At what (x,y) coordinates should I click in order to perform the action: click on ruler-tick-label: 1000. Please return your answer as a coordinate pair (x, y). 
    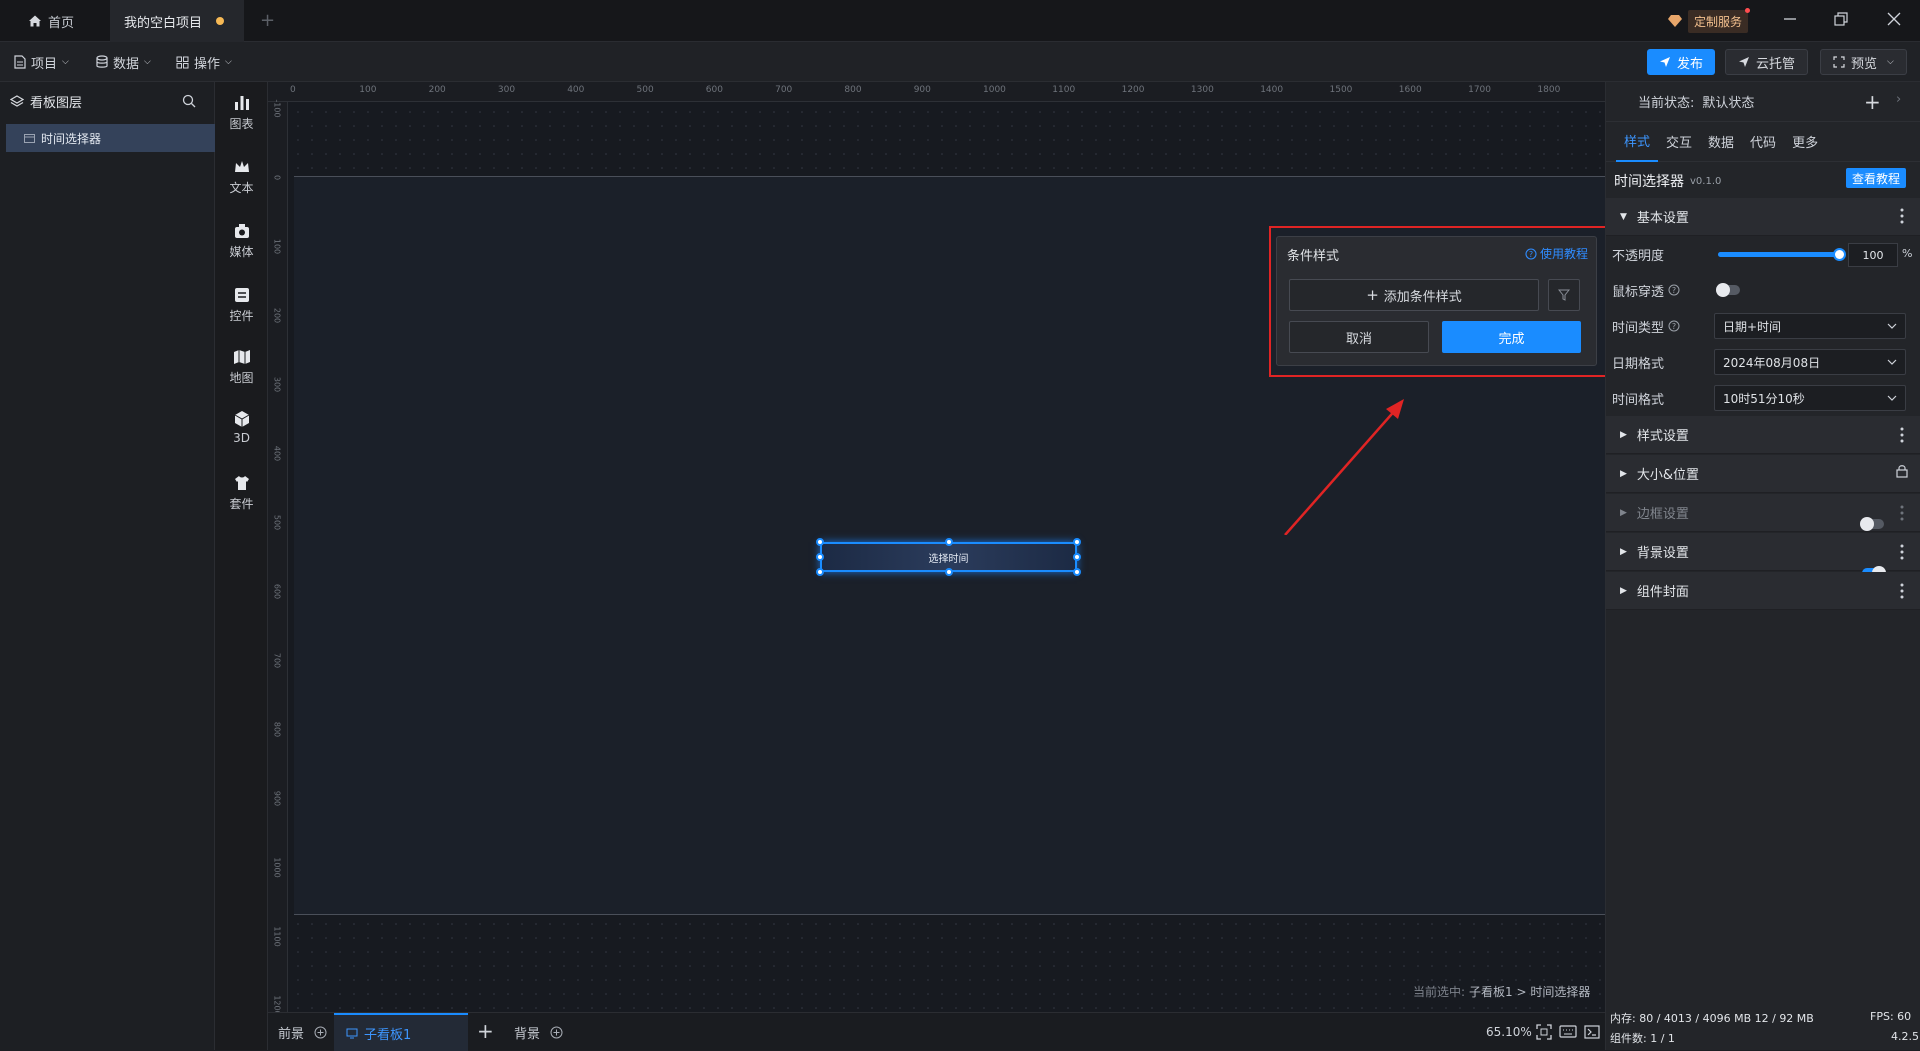
    Looking at the image, I should click on (994, 90).